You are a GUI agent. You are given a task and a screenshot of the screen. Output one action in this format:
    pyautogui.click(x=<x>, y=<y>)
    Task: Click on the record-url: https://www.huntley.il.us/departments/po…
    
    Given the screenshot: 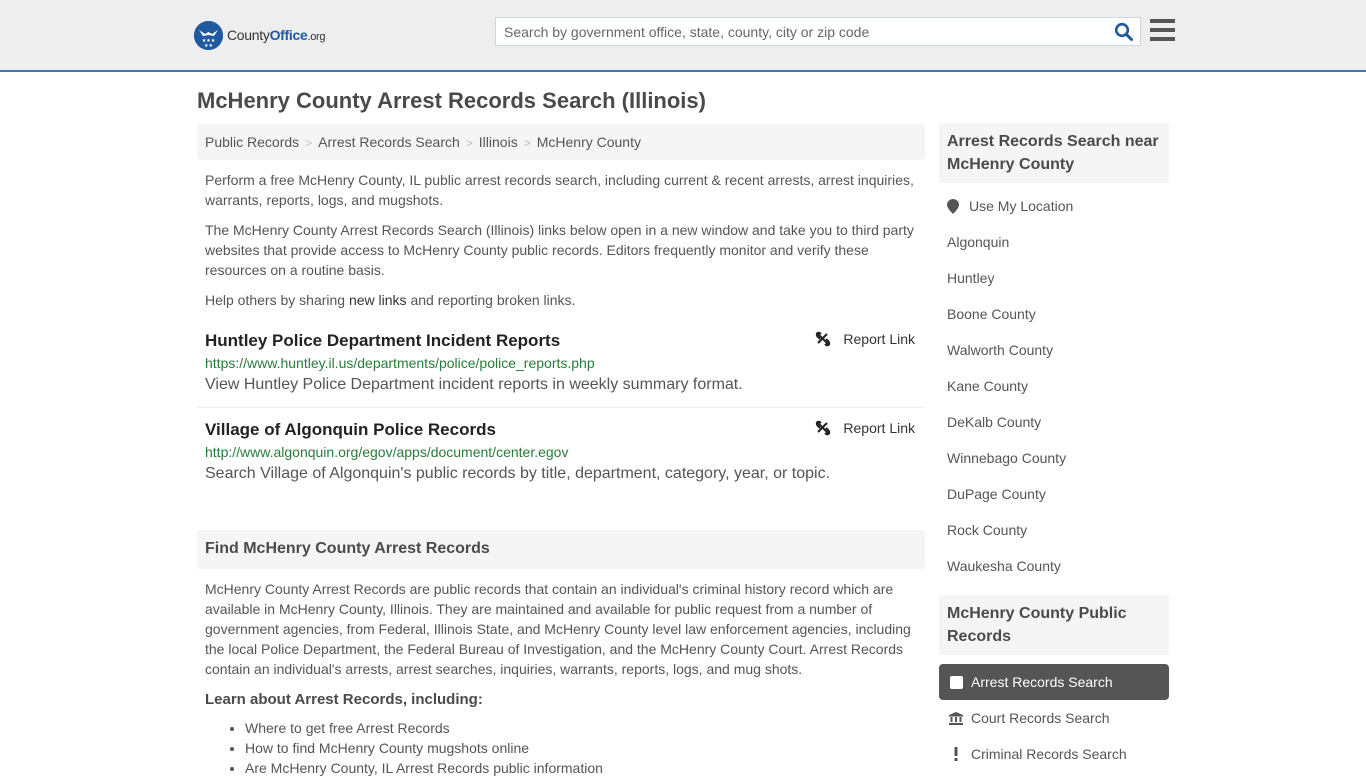 What is the action you would take?
    pyautogui.click(x=400, y=363)
    